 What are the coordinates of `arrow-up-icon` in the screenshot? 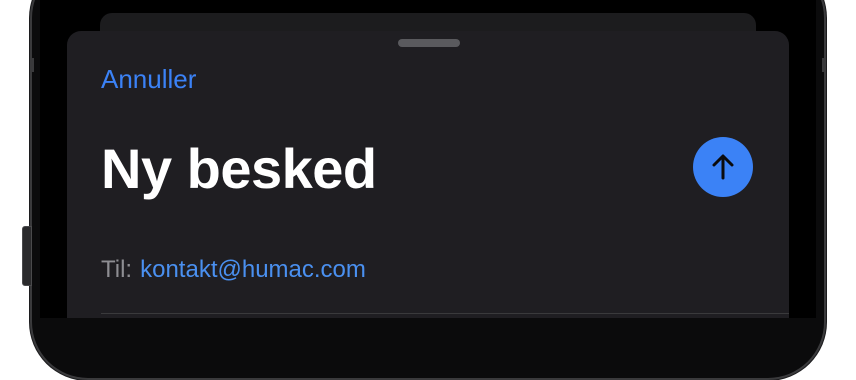 It's located at (723, 167).